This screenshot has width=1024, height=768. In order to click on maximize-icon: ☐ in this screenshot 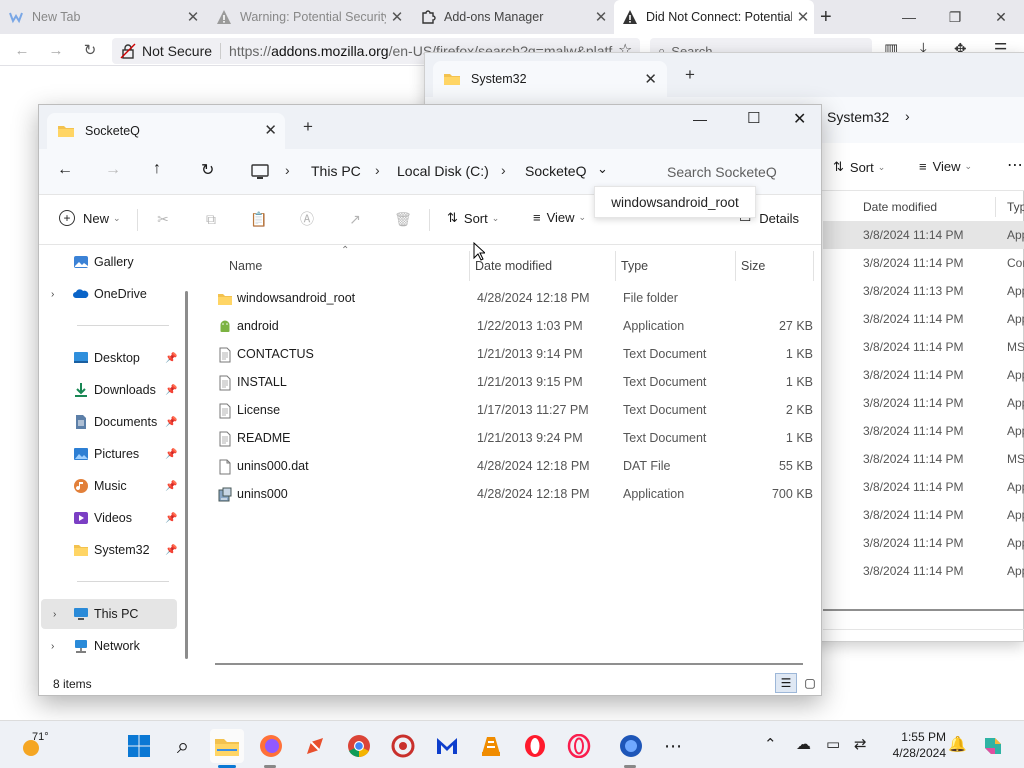, I will do `click(753, 118)`.